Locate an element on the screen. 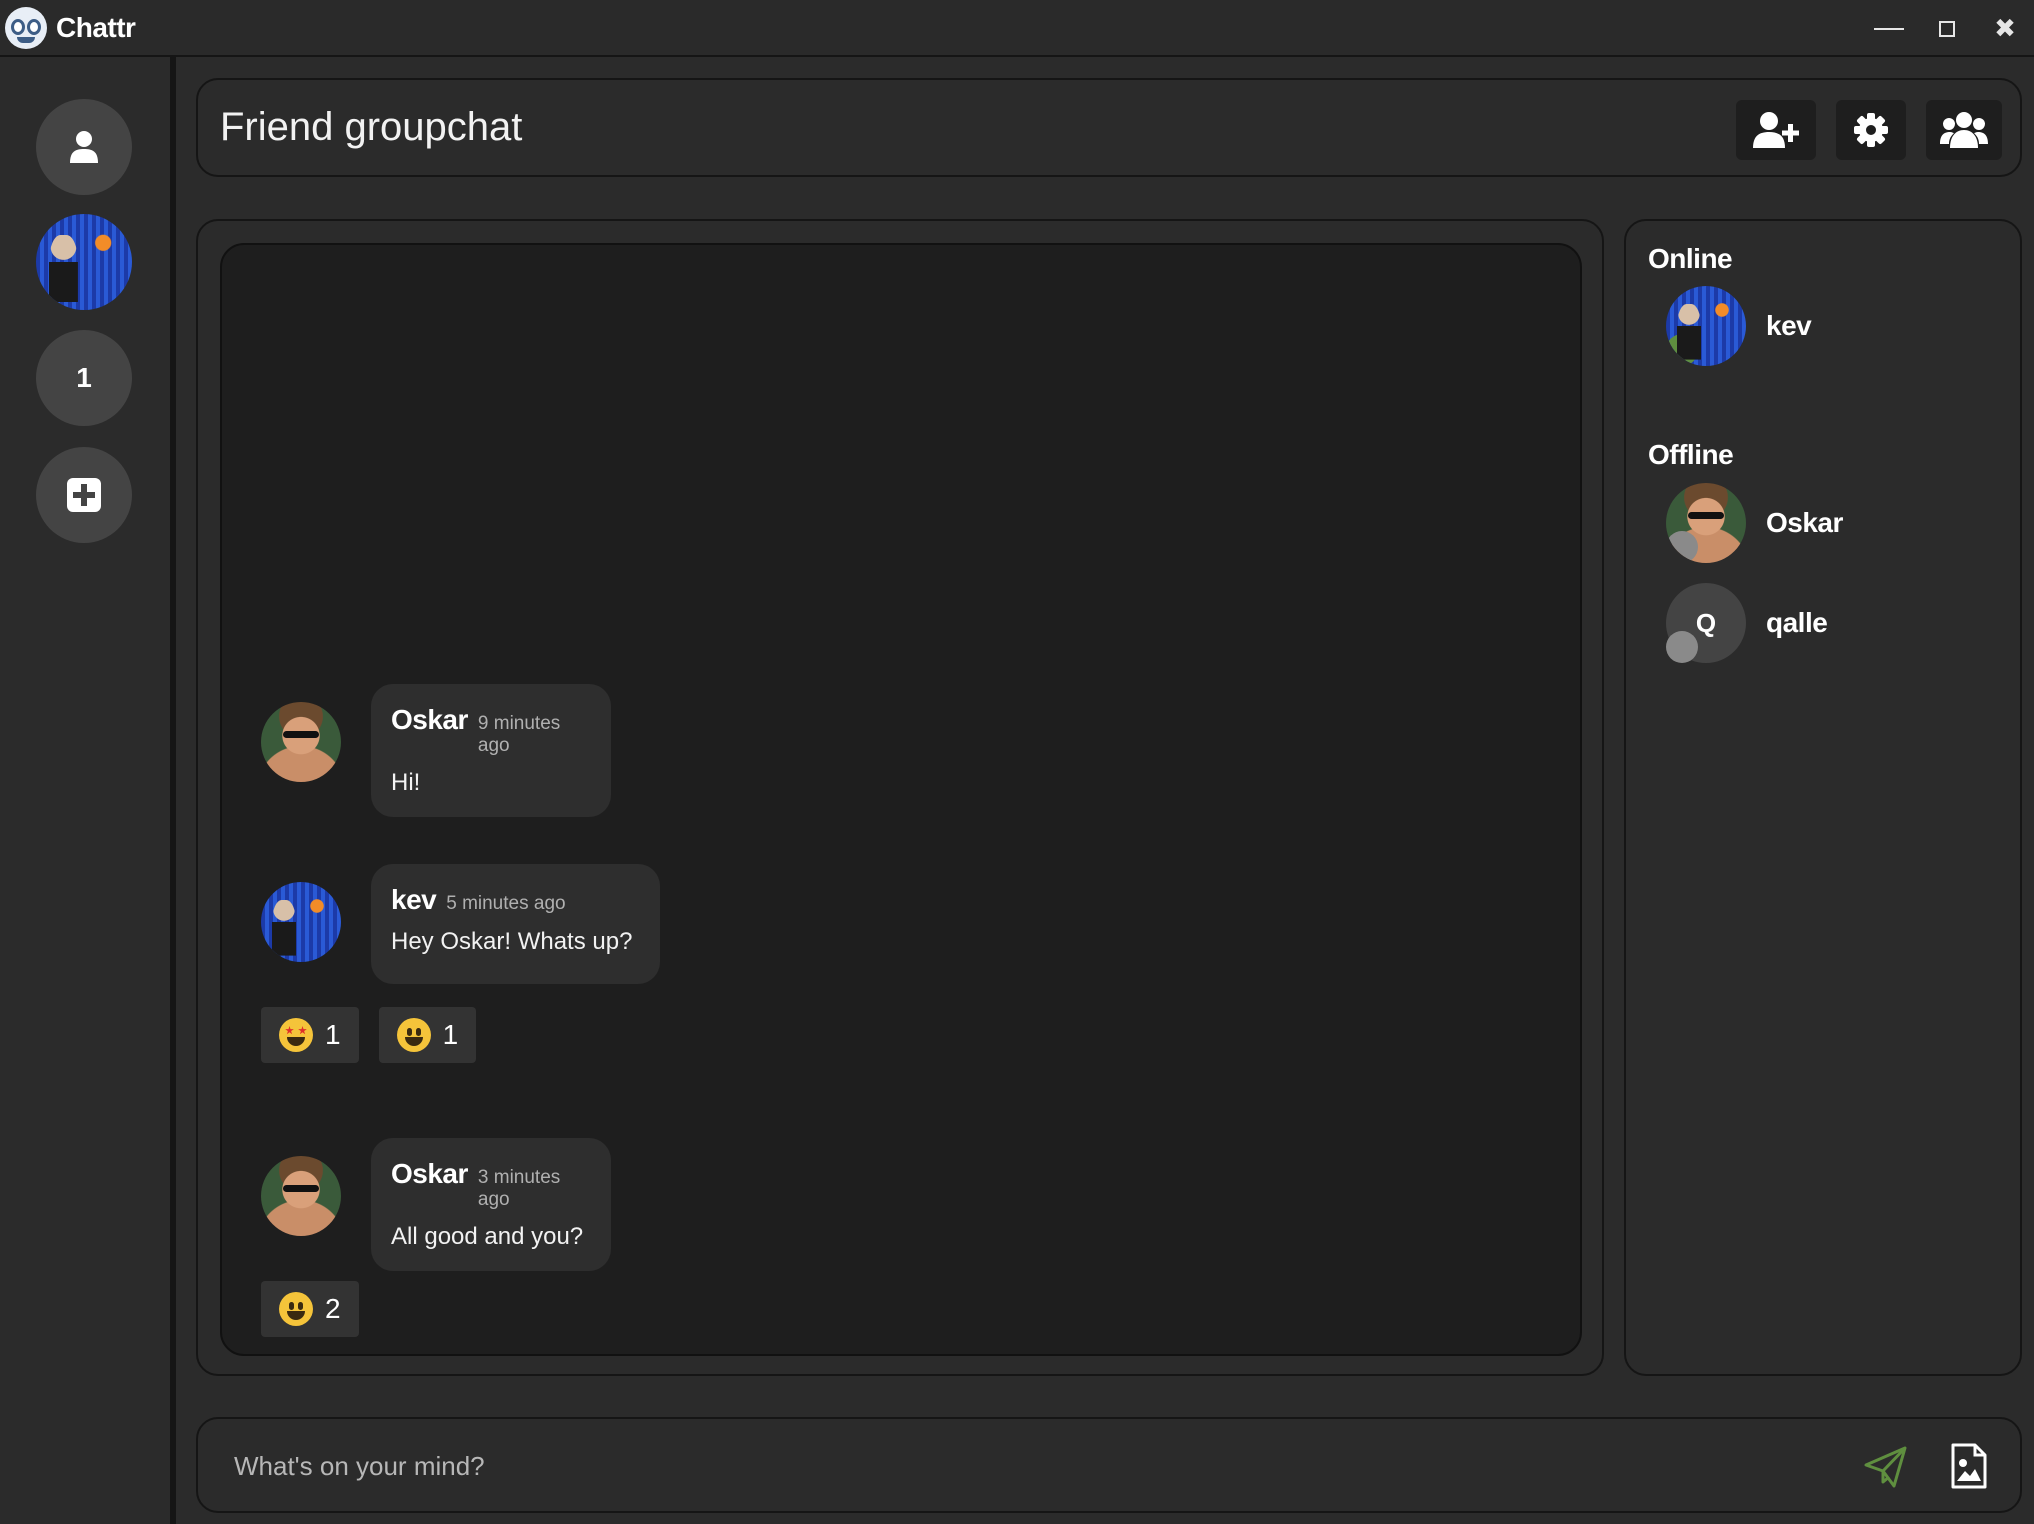 The width and height of the screenshot is (2034, 1524). add-member-button is located at coordinates (1776, 130).